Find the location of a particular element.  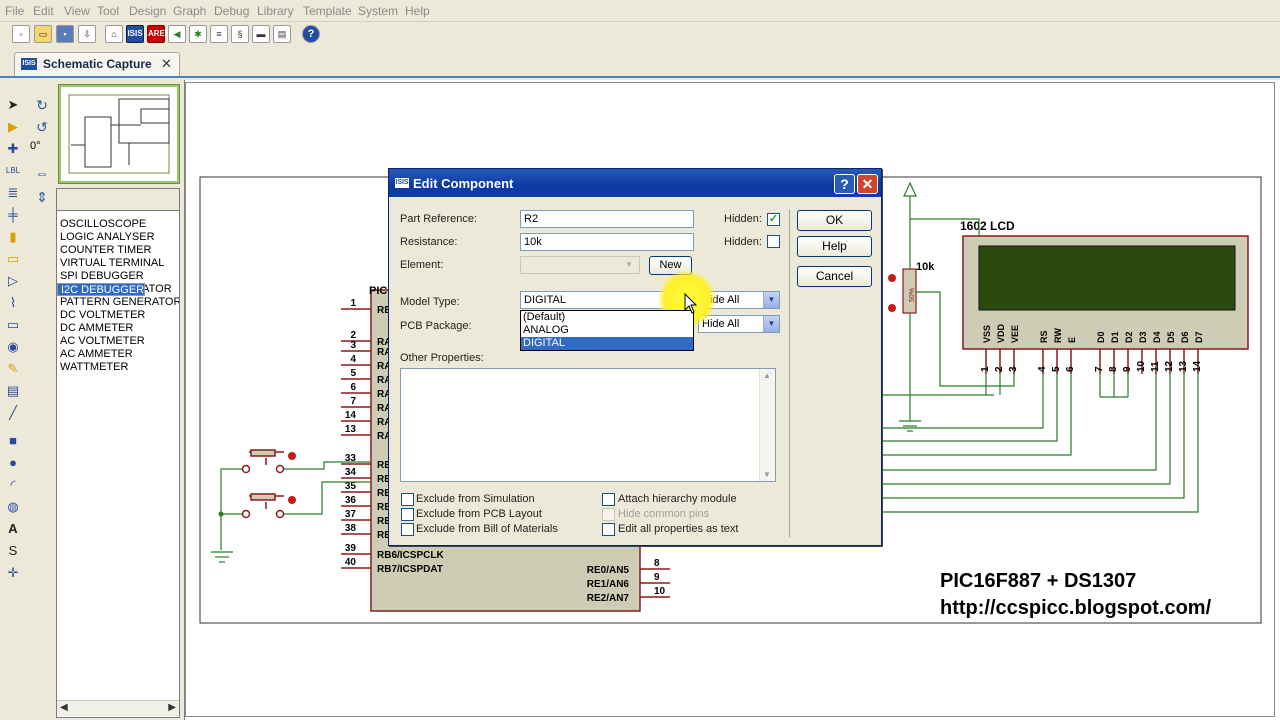

part-reference-label: Part Reference: is located at coordinates (439, 219).